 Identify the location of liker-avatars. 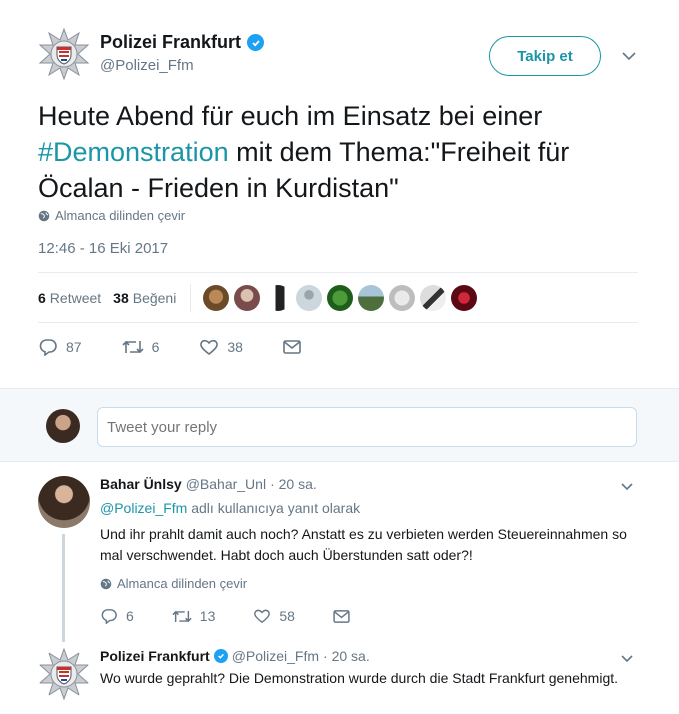
(340, 298).